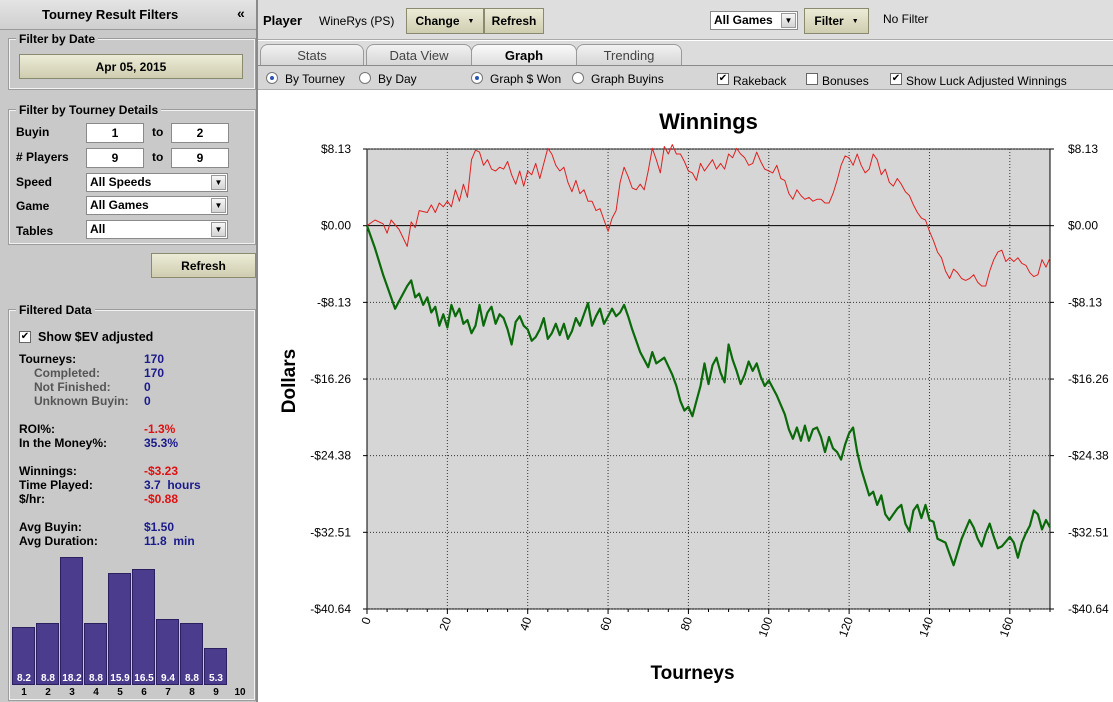 The width and height of the screenshot is (1113, 702). What do you see at coordinates (330, 456) in the screenshot?
I see `y-tick-label: -$24.38` at bounding box center [330, 456].